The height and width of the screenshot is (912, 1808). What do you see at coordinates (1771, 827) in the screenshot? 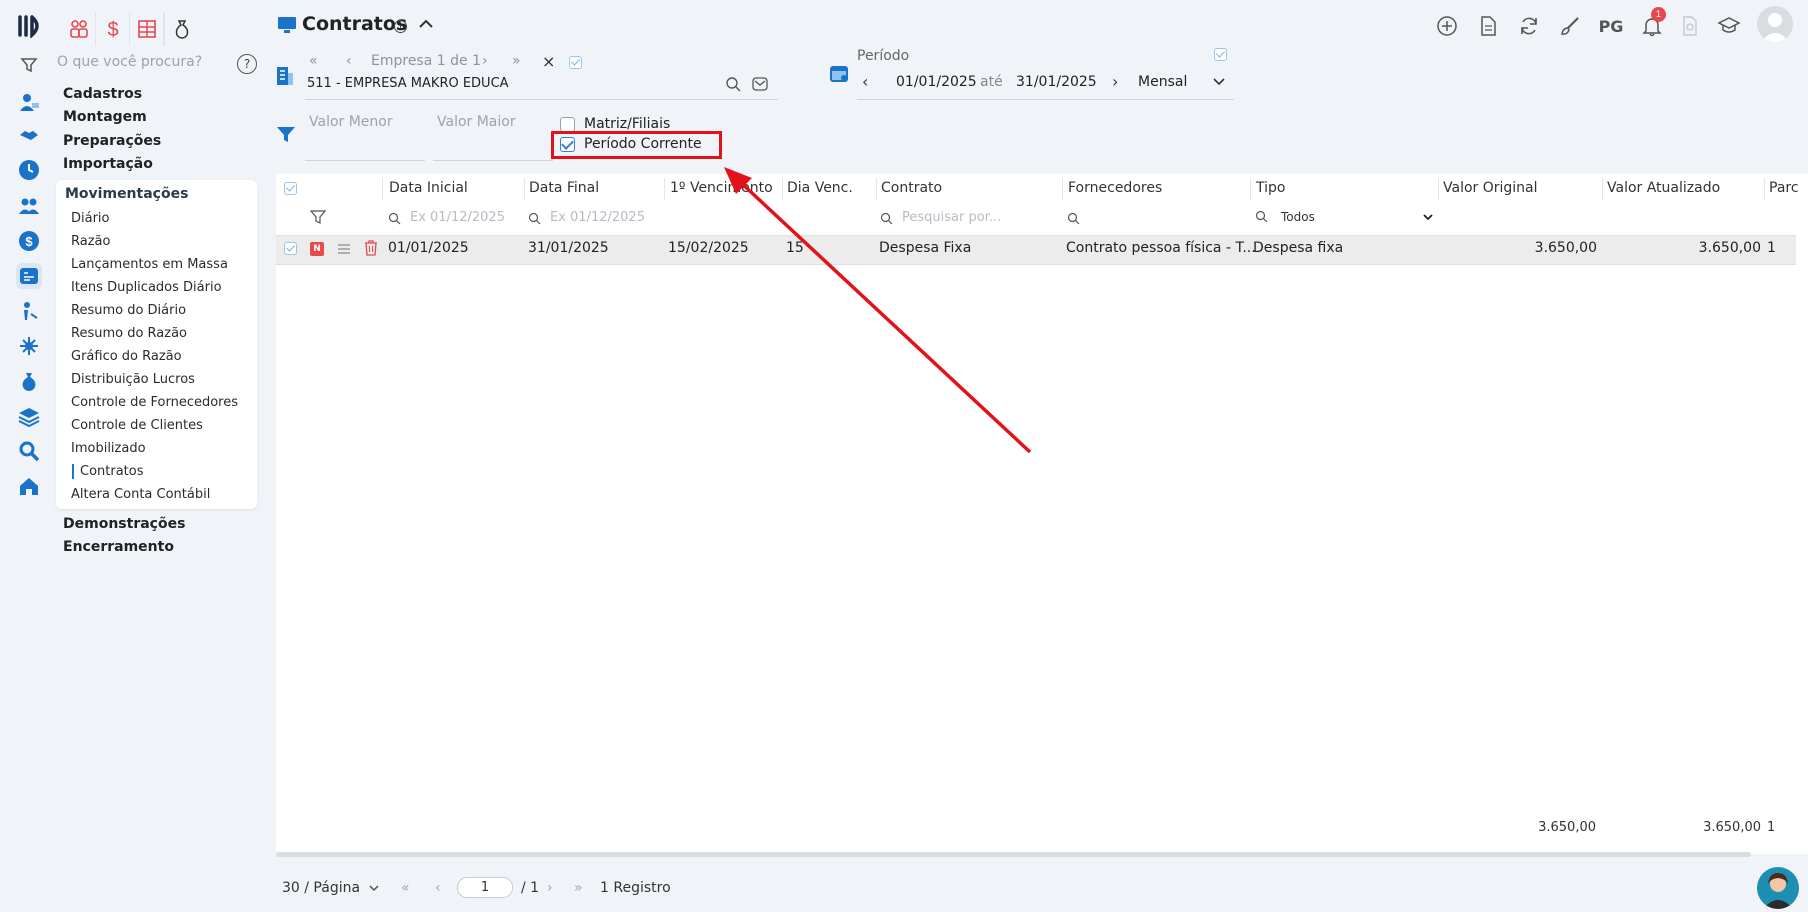
I see `total-parc: 1` at bounding box center [1771, 827].